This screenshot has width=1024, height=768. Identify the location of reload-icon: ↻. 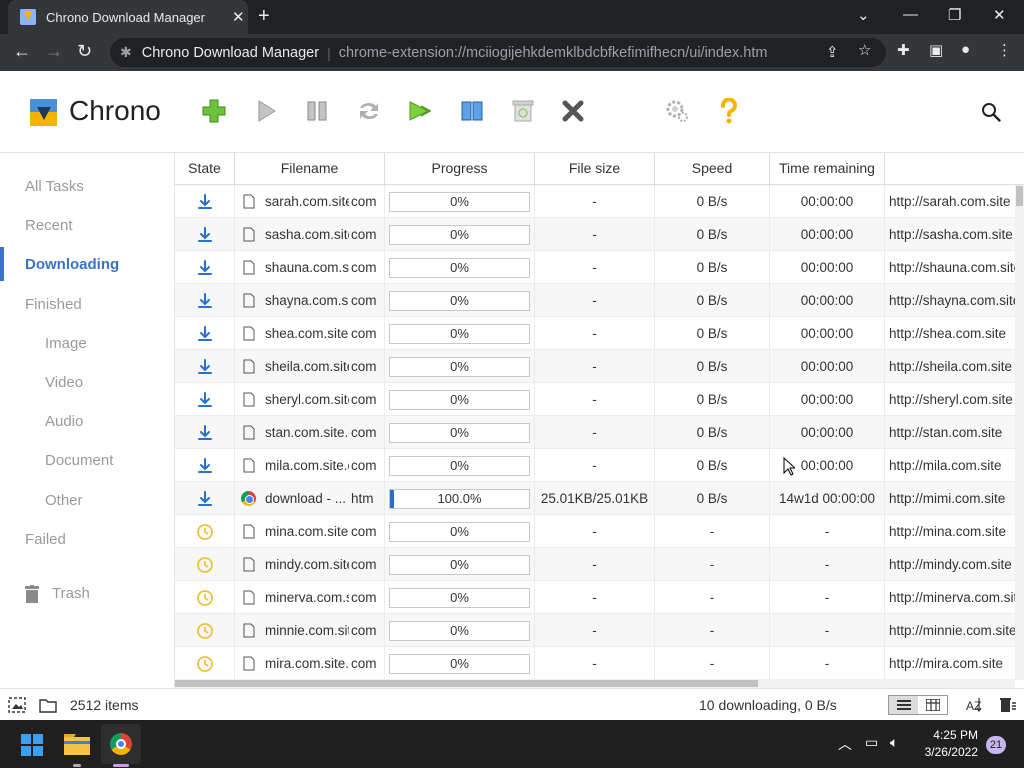
(84, 51).